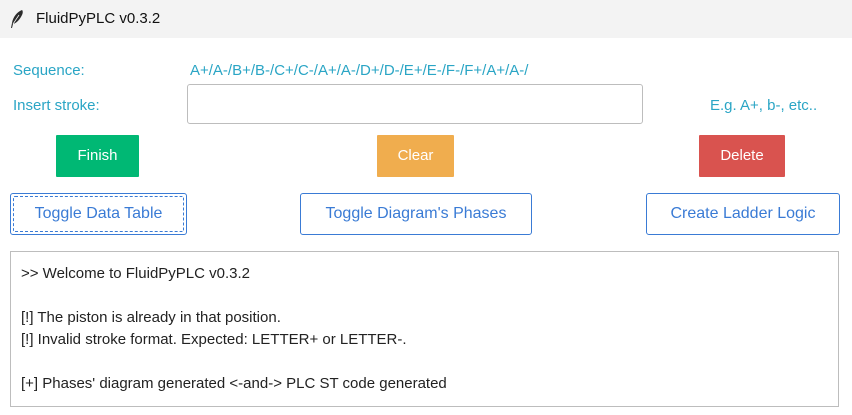 This screenshot has height=415, width=852. I want to click on delete-button: Delete, so click(742, 156).